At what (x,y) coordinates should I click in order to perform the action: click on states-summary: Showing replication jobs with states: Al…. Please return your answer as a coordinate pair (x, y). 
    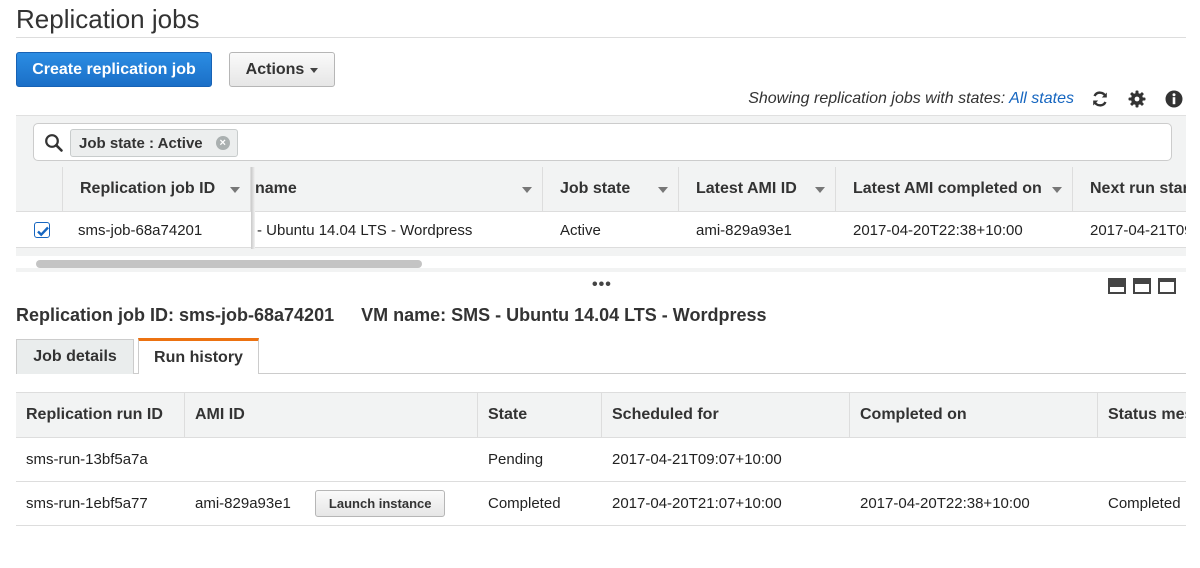
    Looking at the image, I should click on (911, 99).